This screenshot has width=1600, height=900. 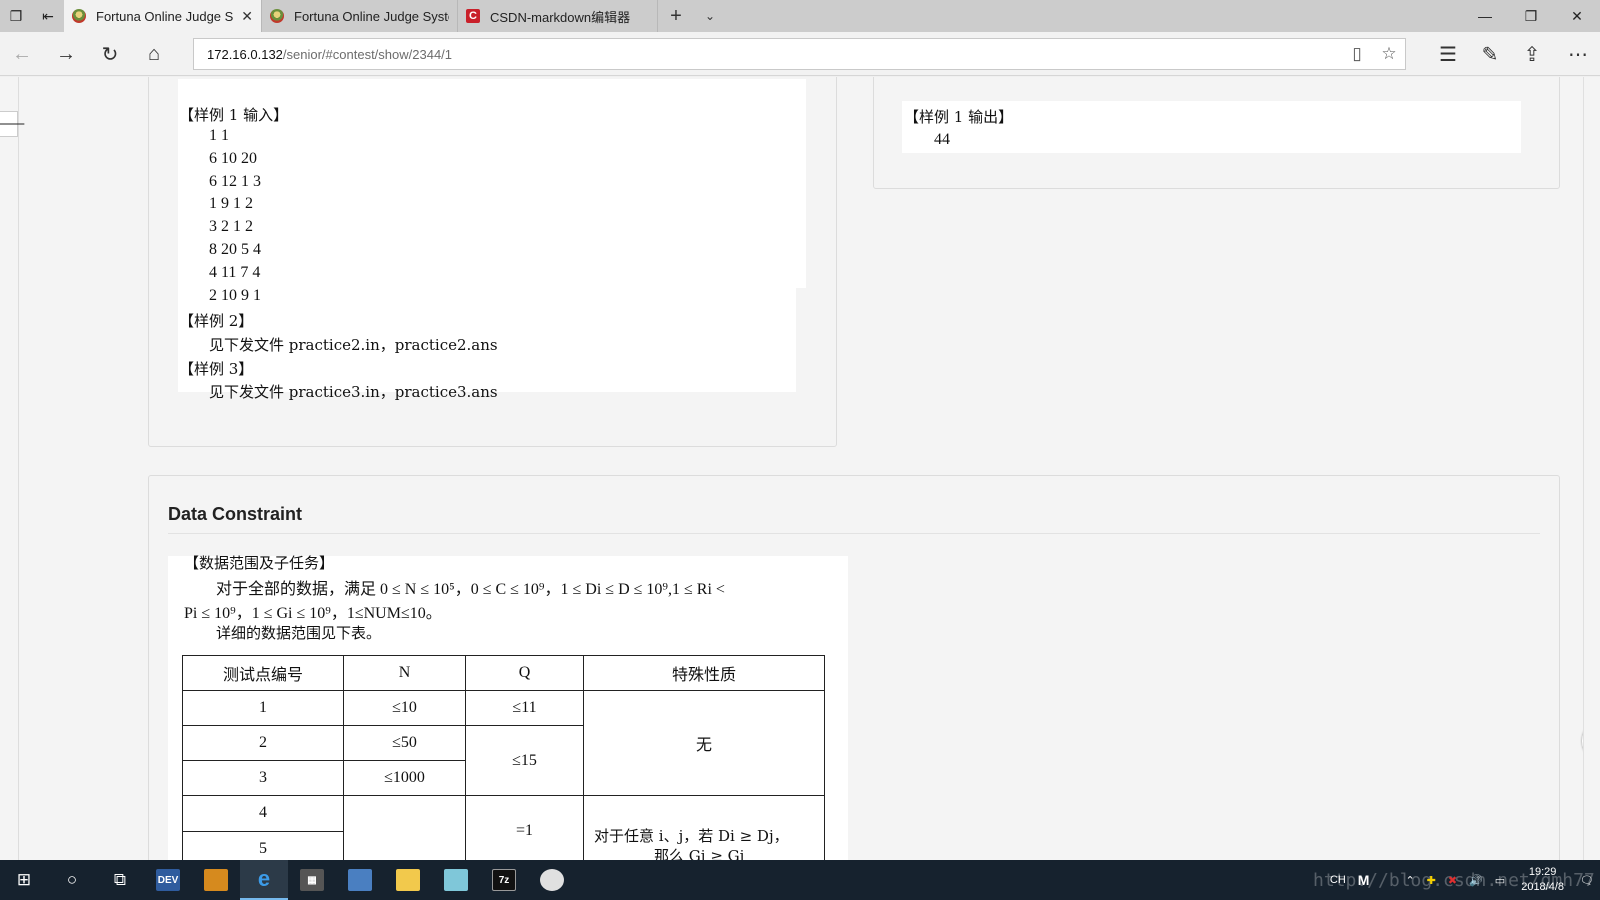 What do you see at coordinates (299, 633) in the screenshot?
I see `constraint-line-3: 详细的数据范围见下表。` at bounding box center [299, 633].